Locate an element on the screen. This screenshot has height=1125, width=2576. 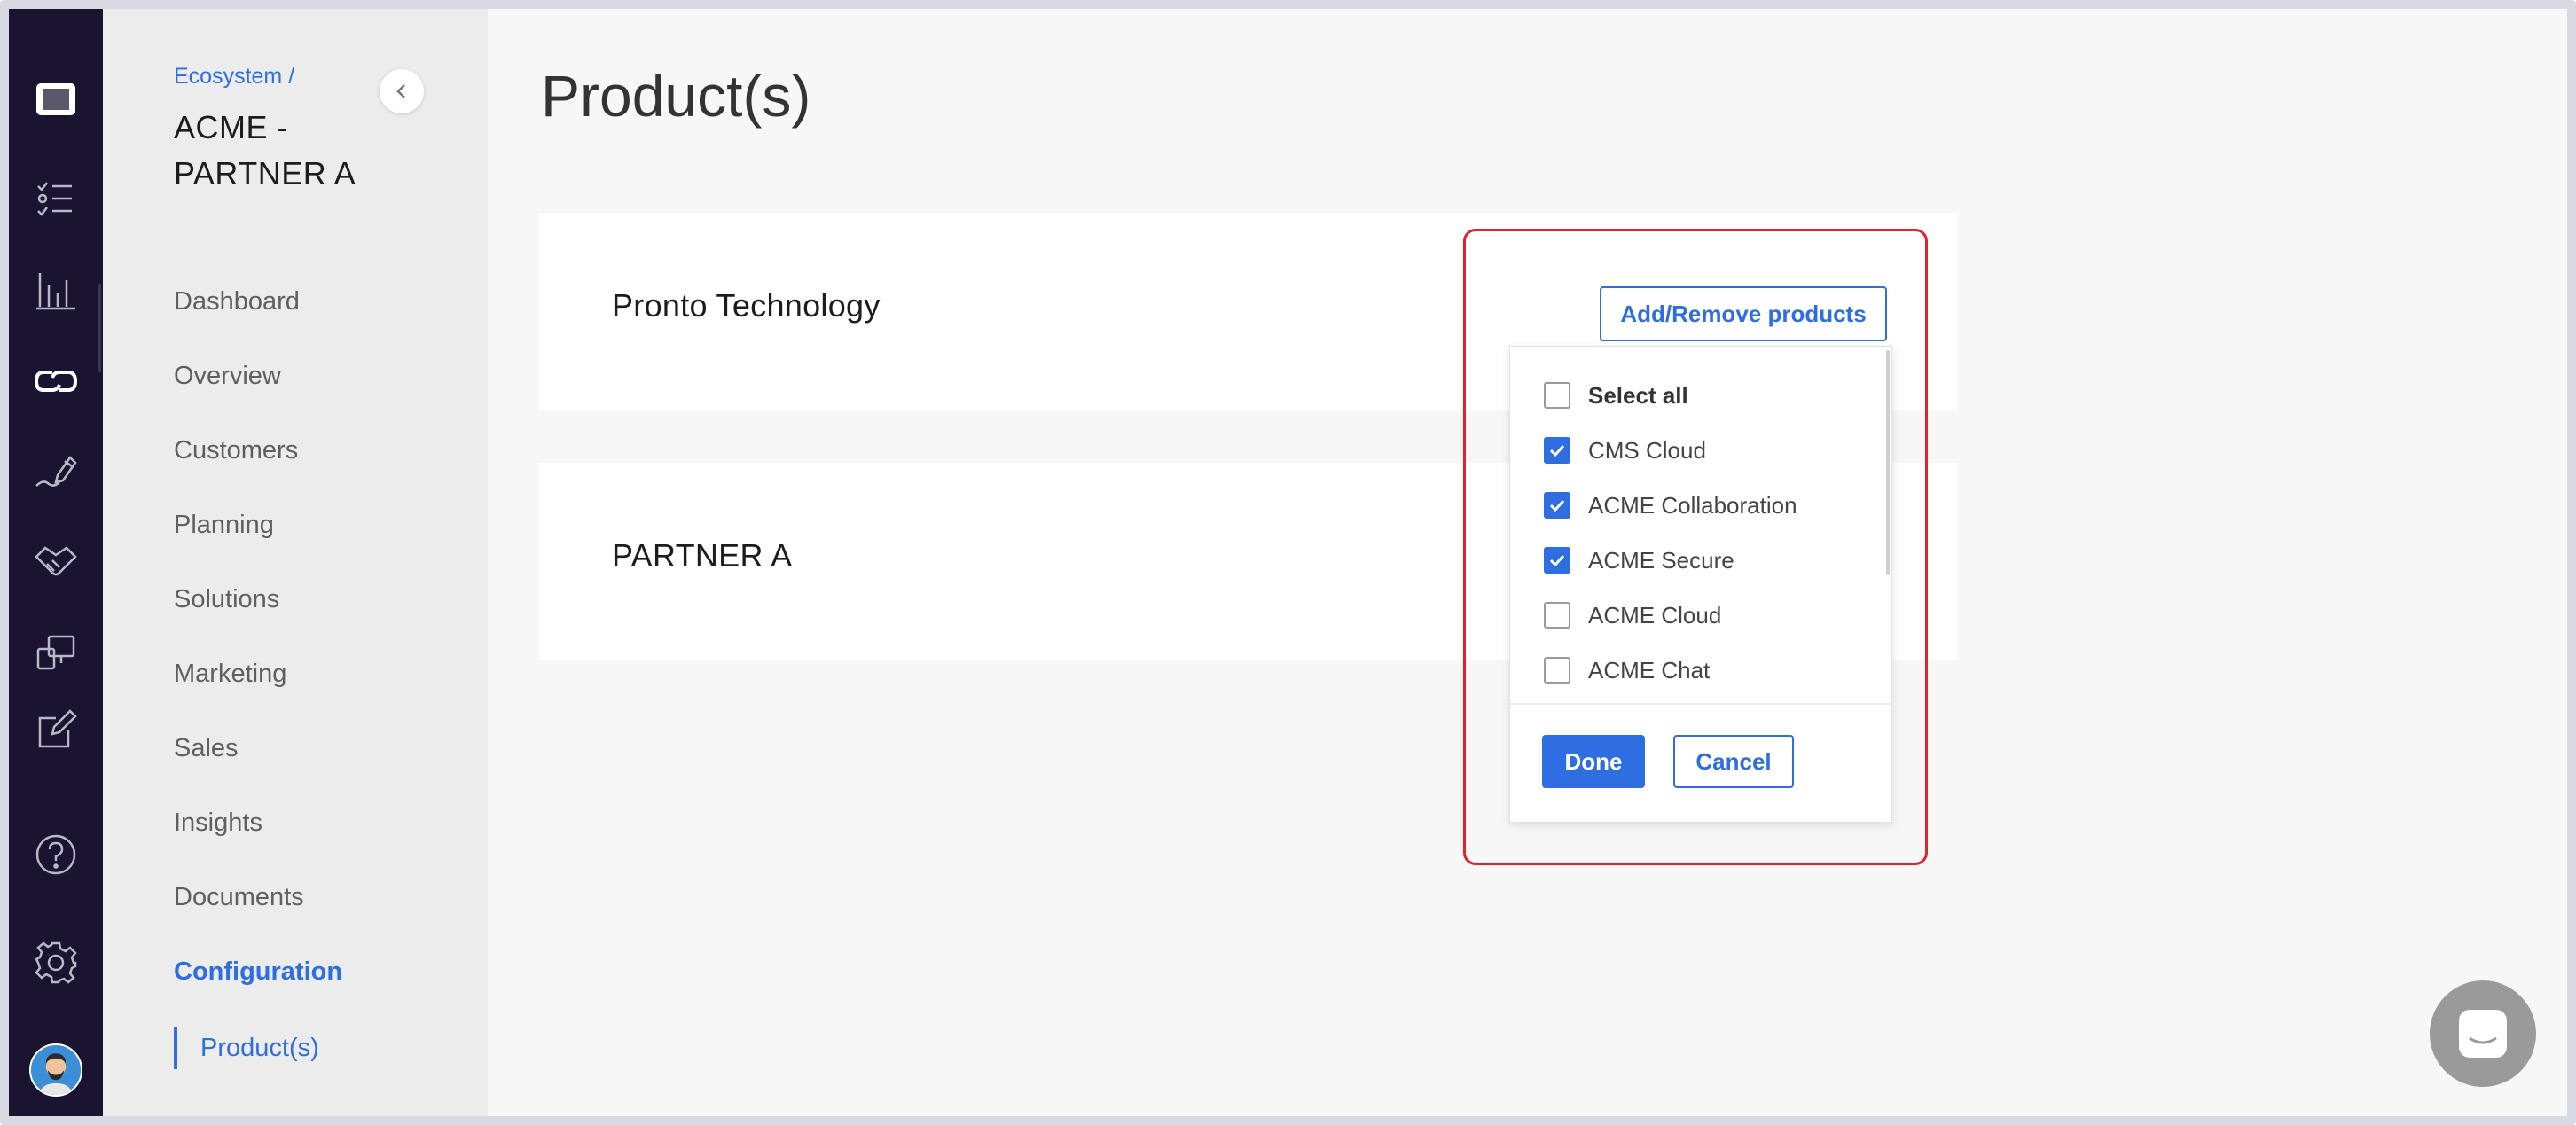
dropdown-divider is located at coordinates (1700, 704).